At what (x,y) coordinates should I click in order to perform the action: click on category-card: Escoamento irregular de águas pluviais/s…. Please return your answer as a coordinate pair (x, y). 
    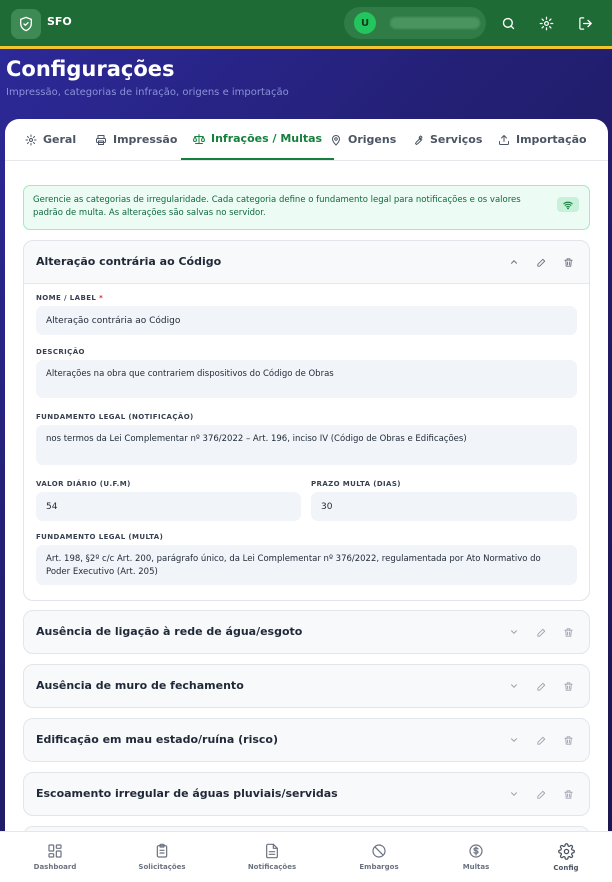
    Looking at the image, I should click on (306, 794).